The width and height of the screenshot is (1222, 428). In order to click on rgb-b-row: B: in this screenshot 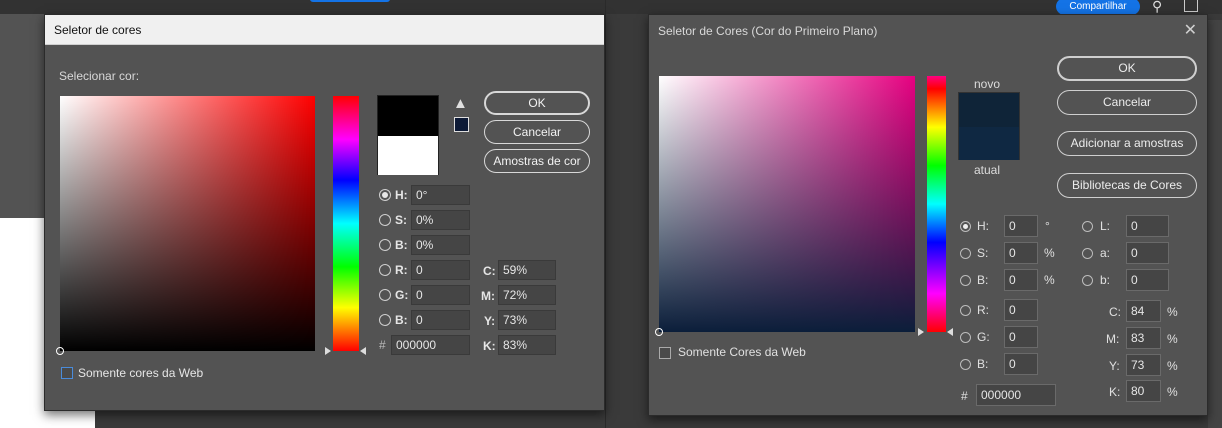, I will do `click(393, 320)`.